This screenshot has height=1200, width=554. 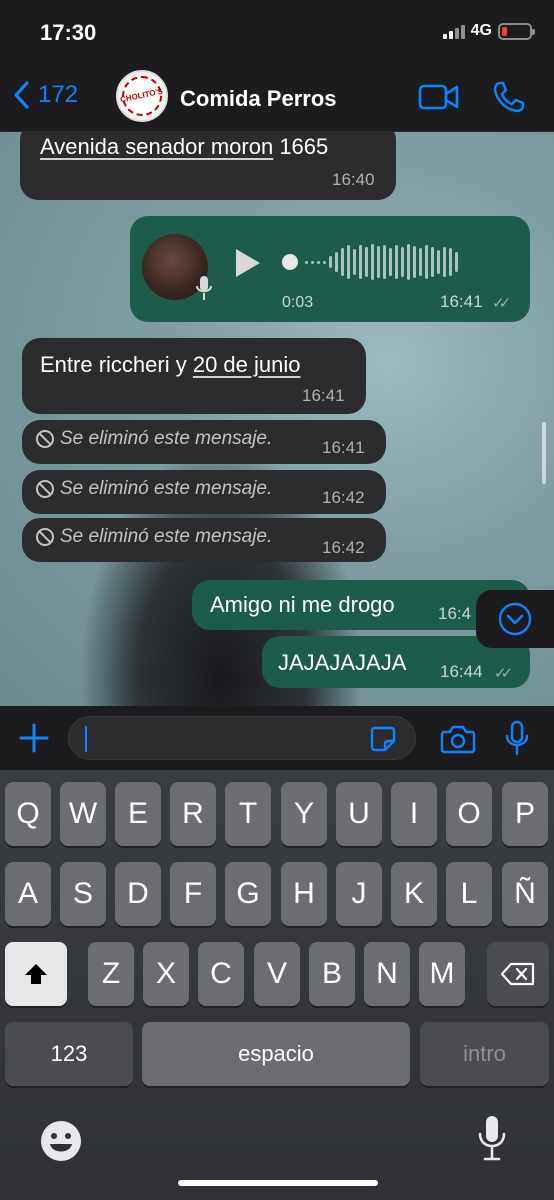 I want to click on voice-message-bubble: 0:03 16:41 ✓✓, so click(x=330, y=269).